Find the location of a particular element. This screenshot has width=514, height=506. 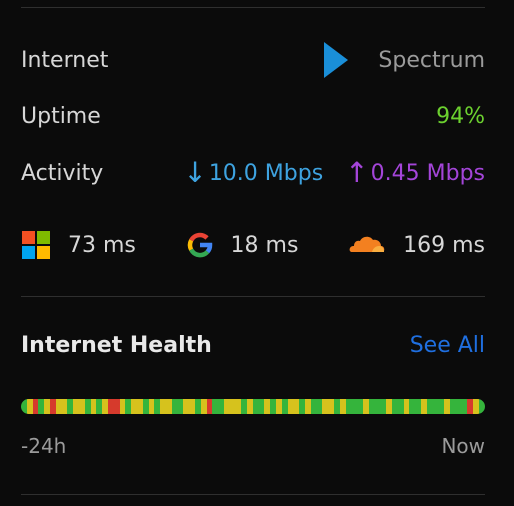

cloudflare-latency-value: 169 ms is located at coordinates (444, 245).